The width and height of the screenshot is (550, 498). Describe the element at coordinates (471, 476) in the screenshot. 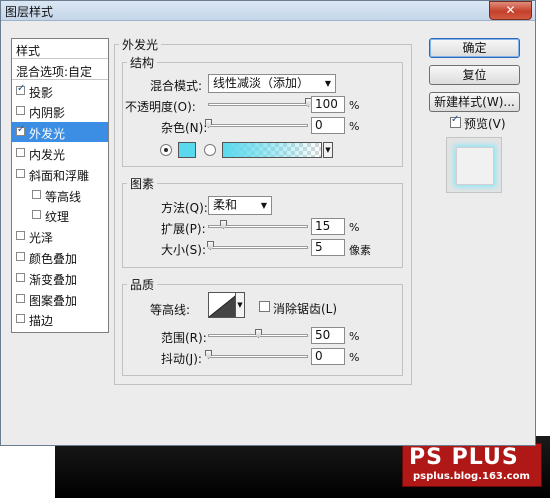

I see `watermark-site: psplus.blog.163.com` at that location.